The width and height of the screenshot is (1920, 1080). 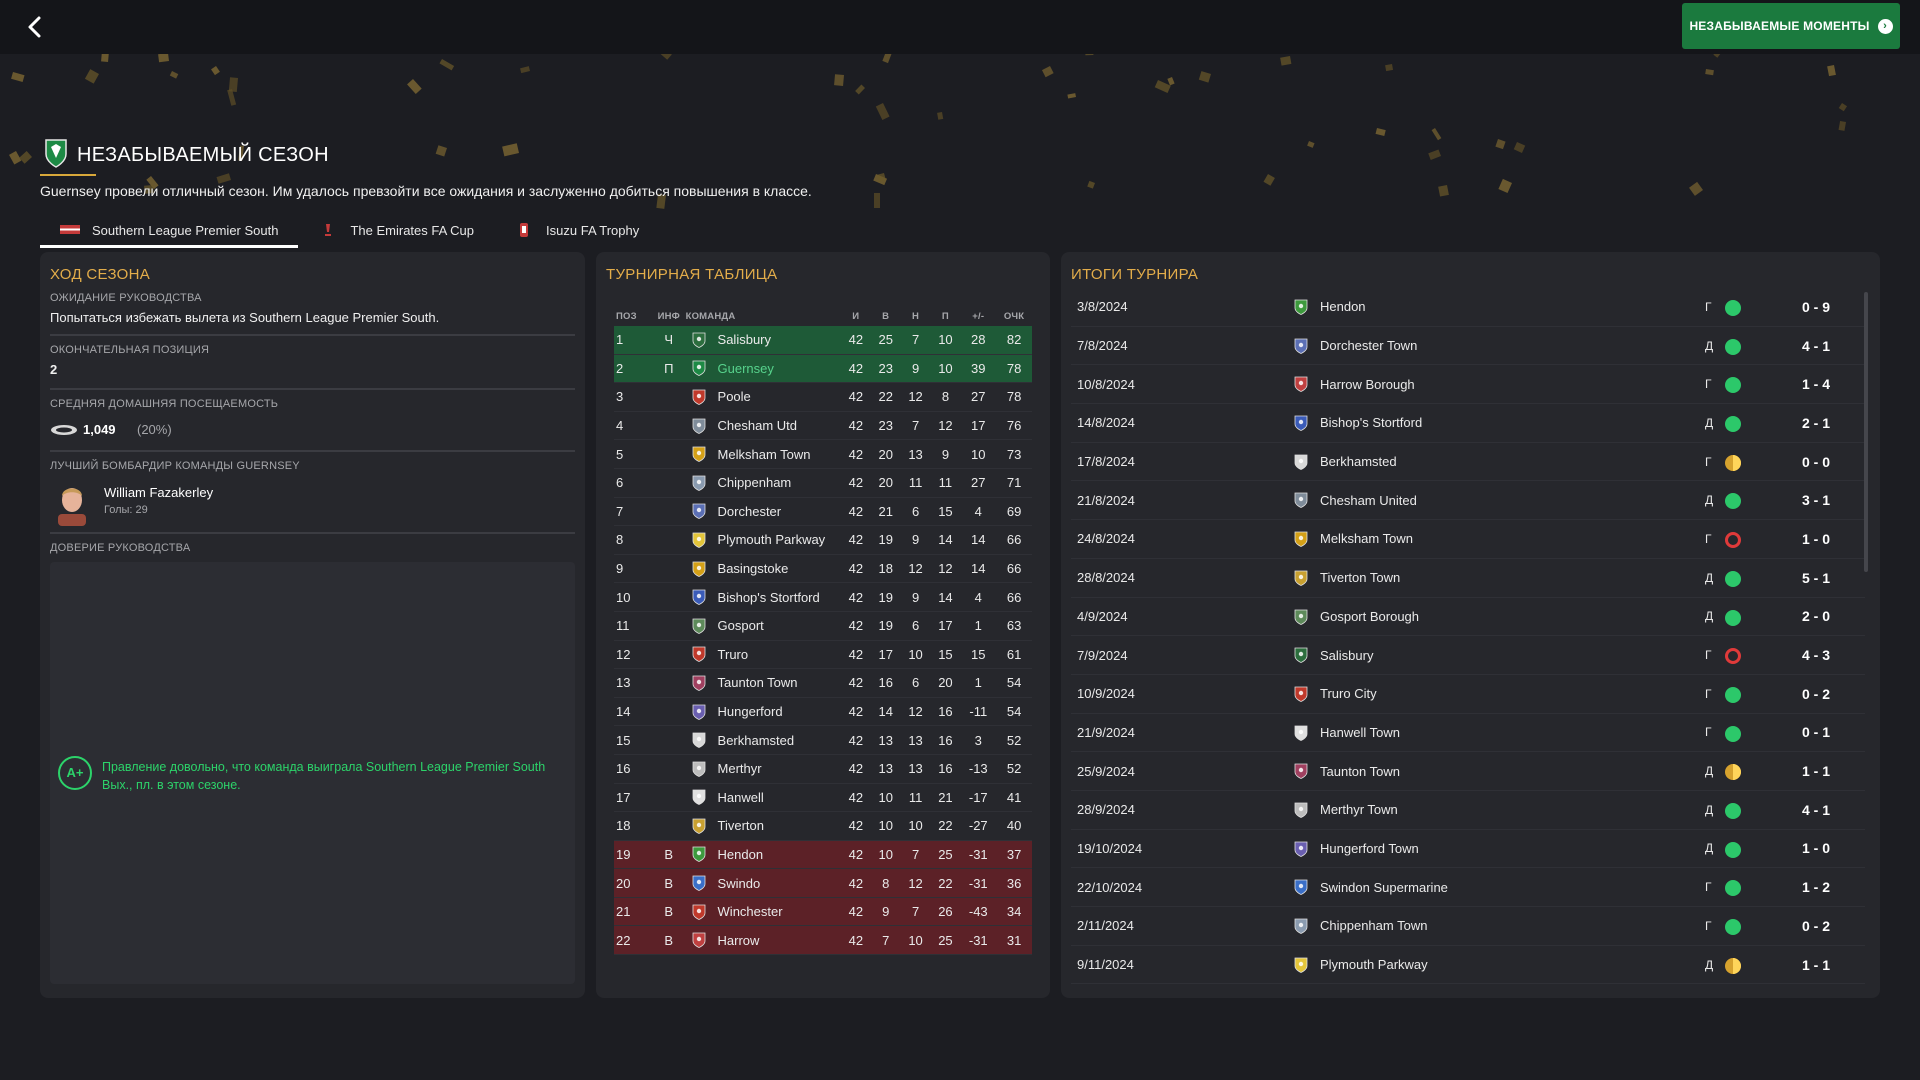 I want to click on team-name: Salisbury, so click(x=776, y=339).